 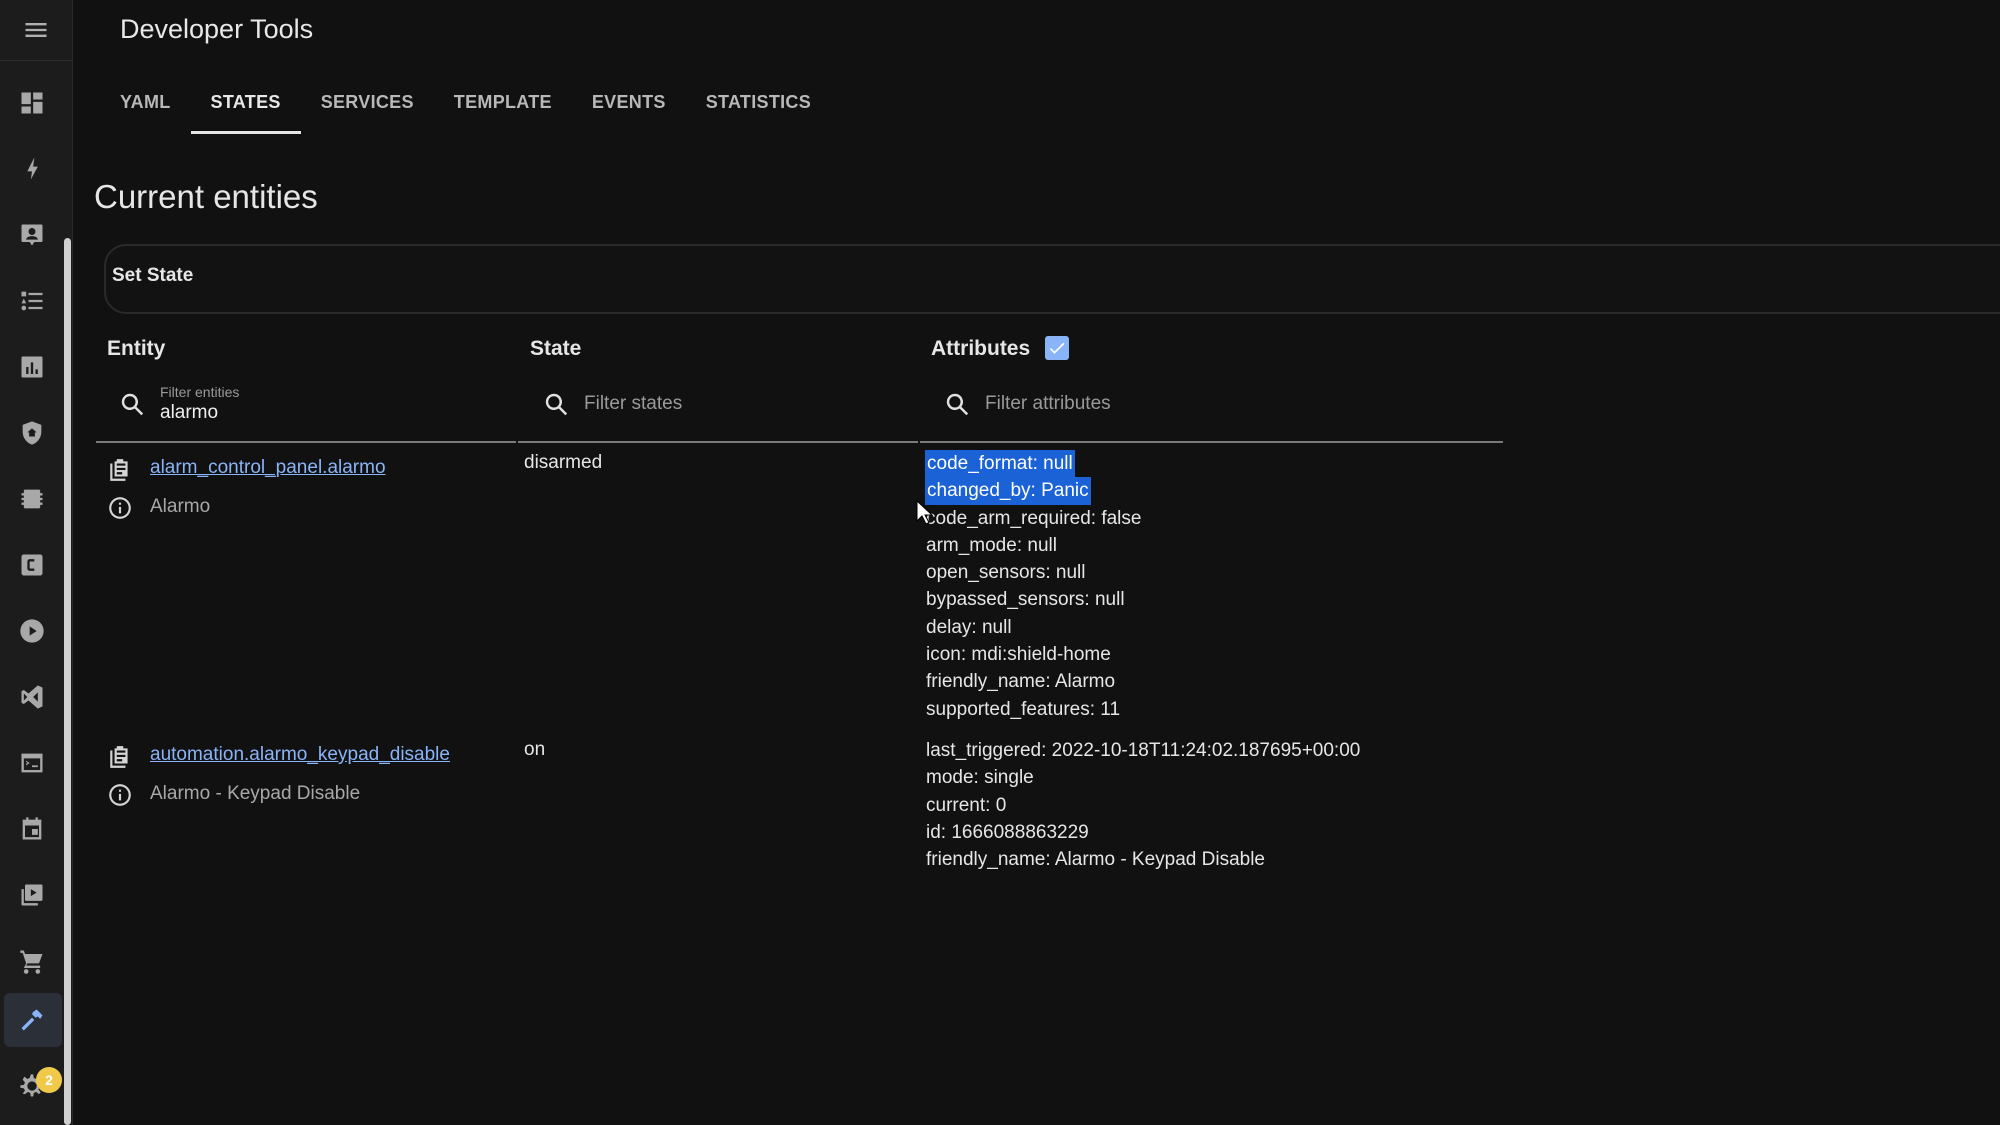 I want to click on sidebar-item-logbook, so click(x=32, y=301).